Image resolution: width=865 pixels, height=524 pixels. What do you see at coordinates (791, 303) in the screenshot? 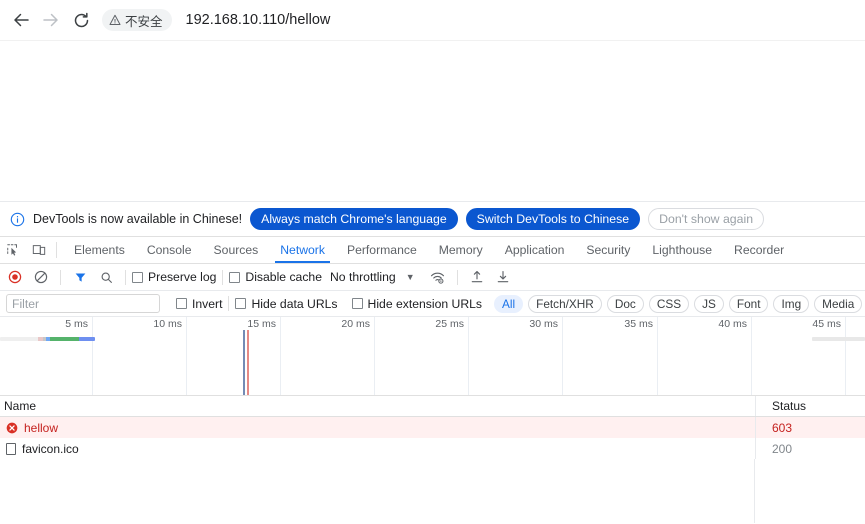
I see `type-filter-img: Img` at bounding box center [791, 303].